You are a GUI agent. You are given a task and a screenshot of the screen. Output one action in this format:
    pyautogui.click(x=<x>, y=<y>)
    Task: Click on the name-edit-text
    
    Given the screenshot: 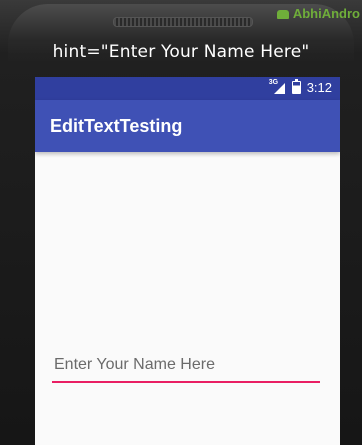 What is the action you would take?
    pyautogui.click(x=186, y=368)
    